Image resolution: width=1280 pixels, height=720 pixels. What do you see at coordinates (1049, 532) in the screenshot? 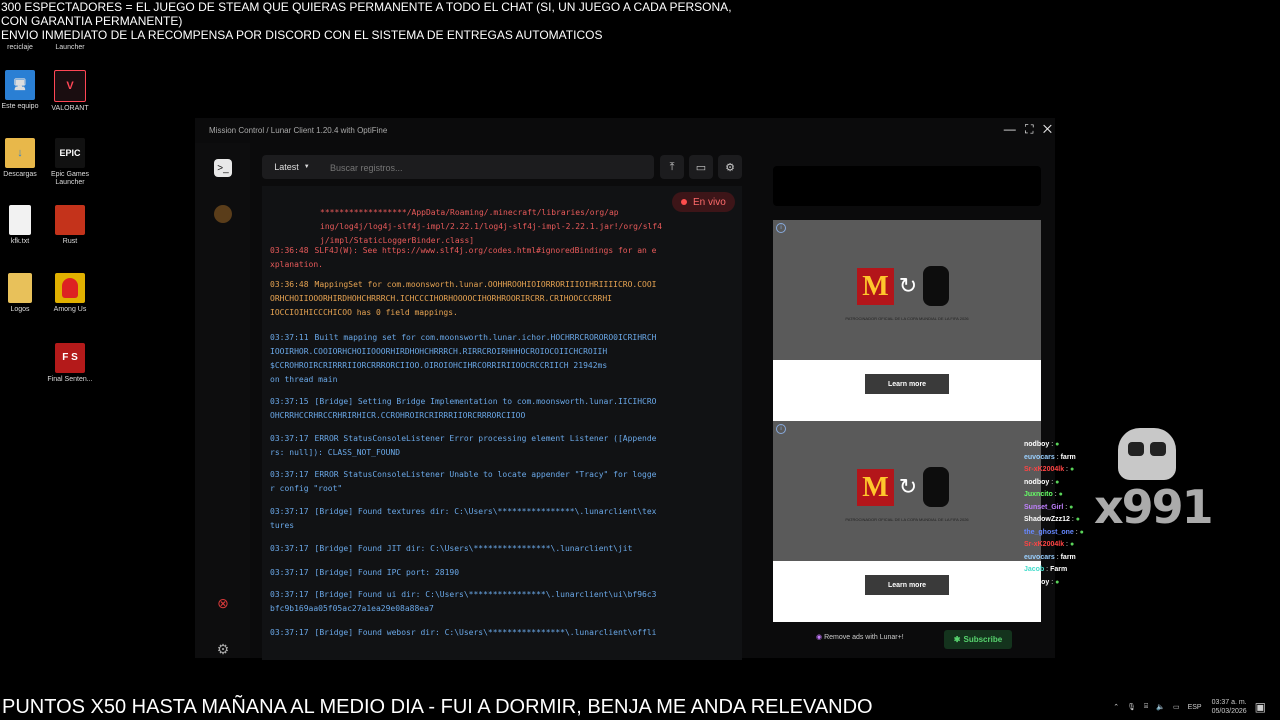
I see `chat-username: the_ghost_one` at bounding box center [1049, 532].